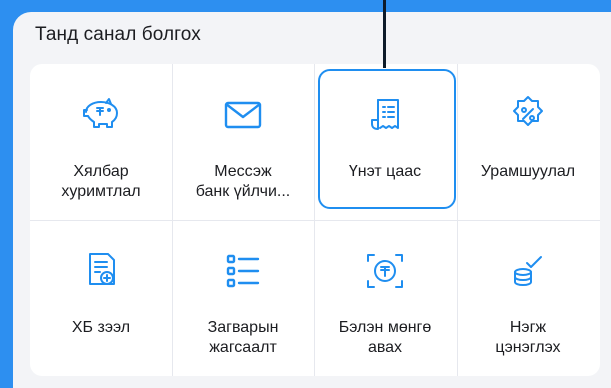  Describe the element at coordinates (101, 327) in the screenshot. I see `tile-label: ХБ зээл` at that location.